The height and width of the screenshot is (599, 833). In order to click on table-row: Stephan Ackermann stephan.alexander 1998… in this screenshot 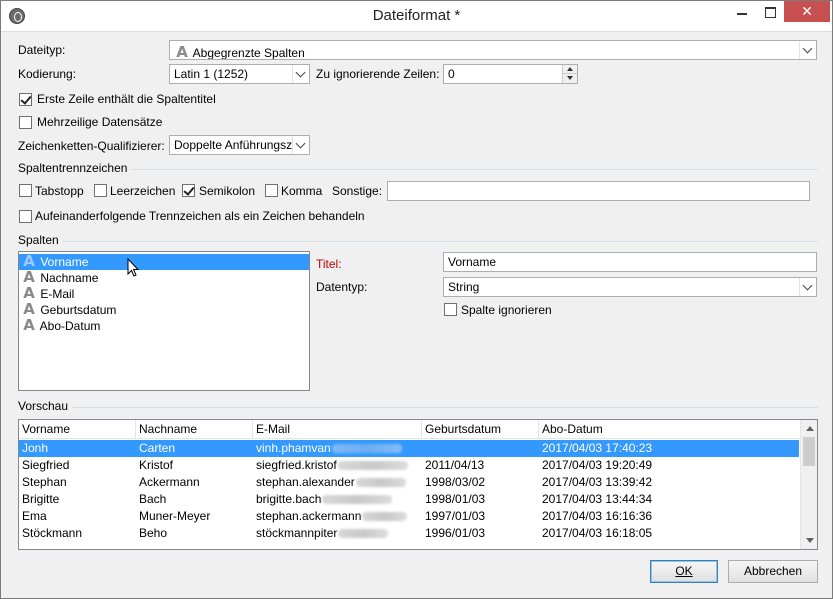, I will do `click(409, 482)`.